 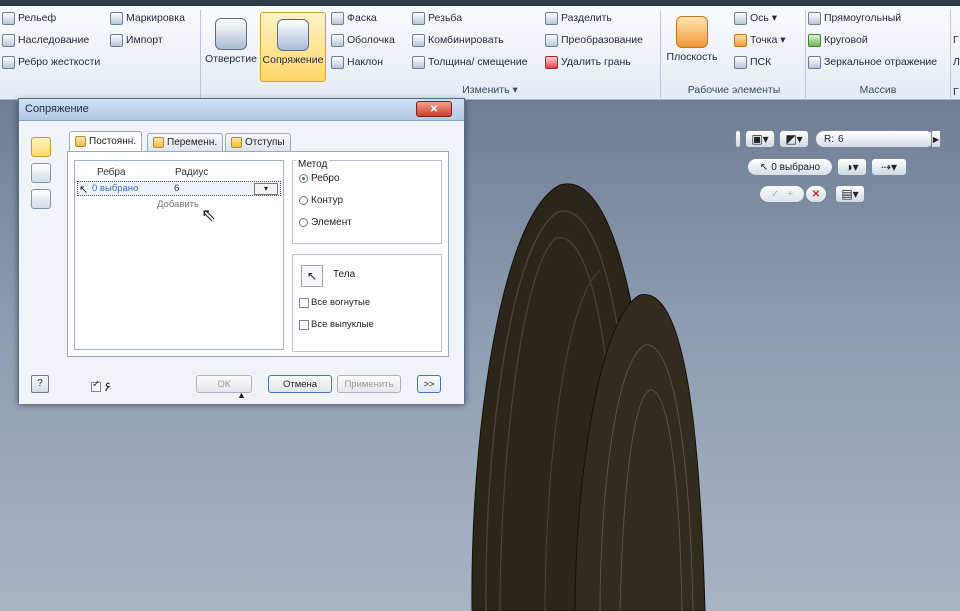 I want to click on display-options-dropdown: ▤▾, so click(x=850, y=194).